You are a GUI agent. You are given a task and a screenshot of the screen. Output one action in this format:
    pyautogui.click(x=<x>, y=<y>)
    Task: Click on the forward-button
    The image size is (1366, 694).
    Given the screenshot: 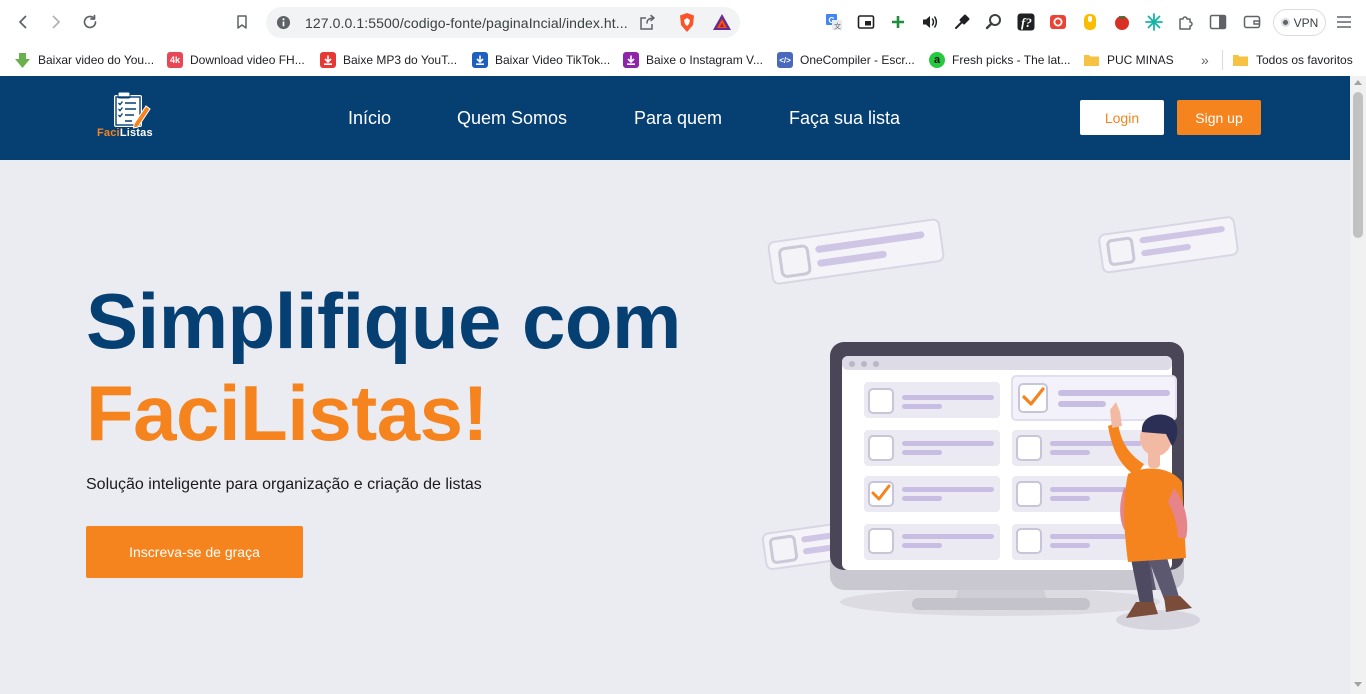 What is the action you would take?
    pyautogui.click(x=56, y=22)
    